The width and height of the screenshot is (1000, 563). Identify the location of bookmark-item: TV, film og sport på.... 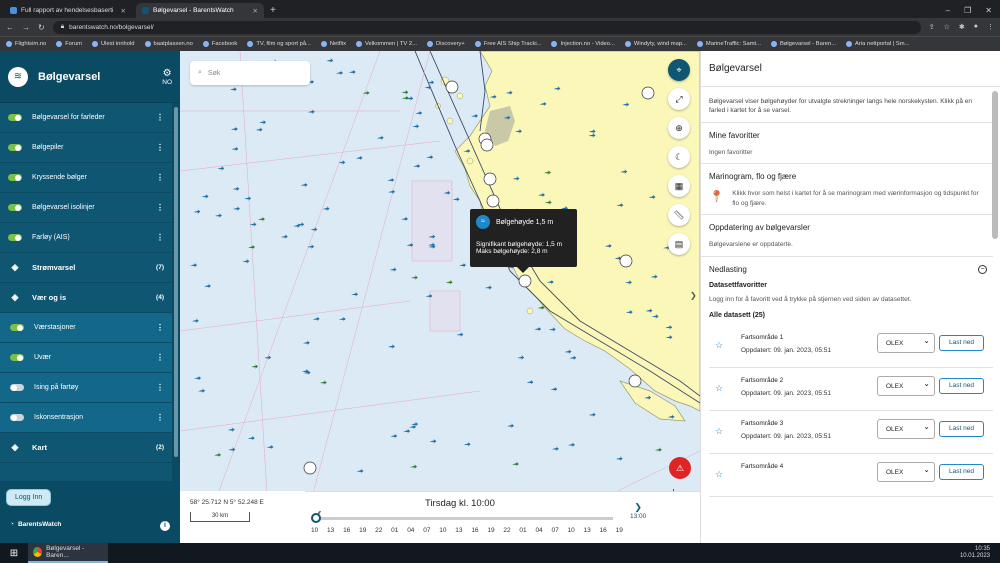
(279, 44).